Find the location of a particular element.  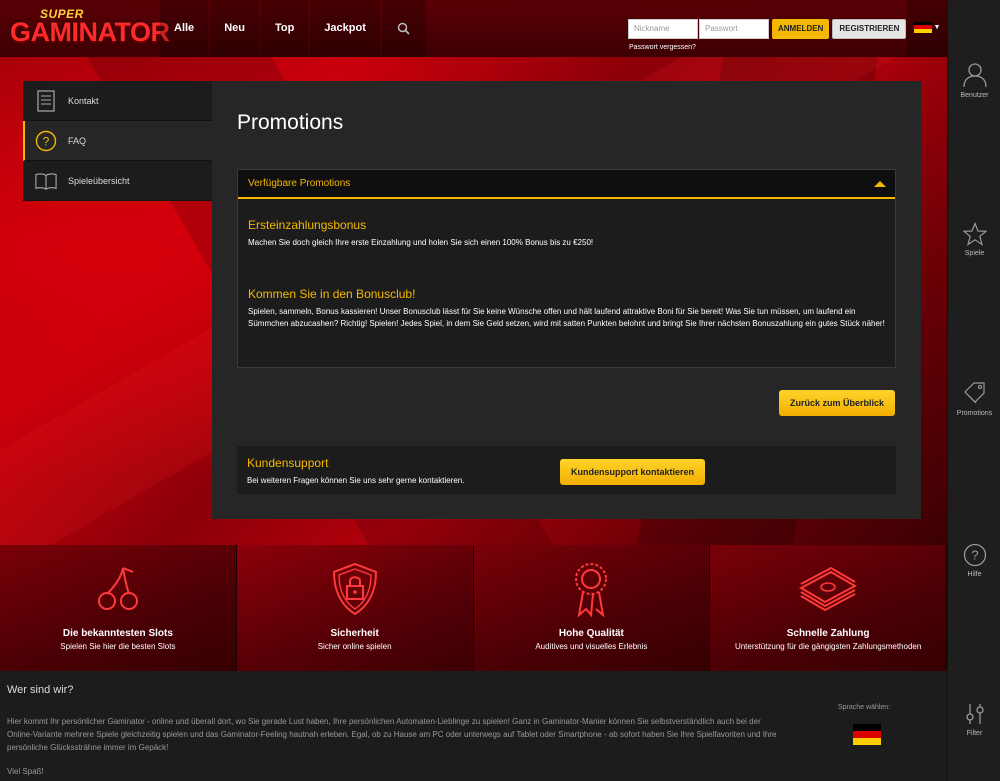

sidebar-item-promotions: Promotions is located at coordinates (974, 398).